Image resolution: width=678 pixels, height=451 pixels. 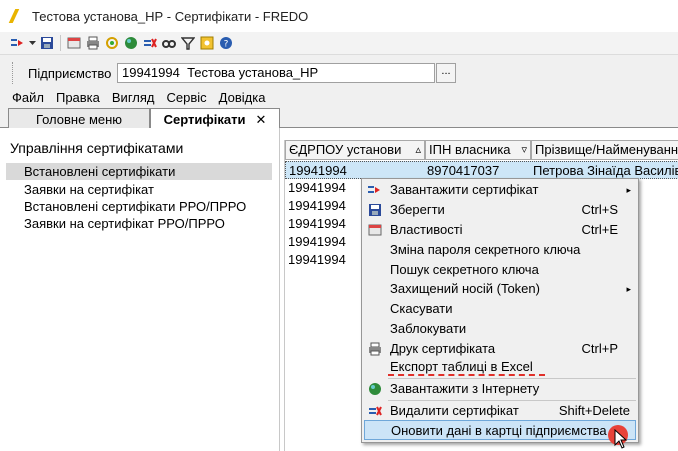 I want to click on sidebar-item-installed-certificates: Встановлені сертифікати, so click(x=139, y=171).